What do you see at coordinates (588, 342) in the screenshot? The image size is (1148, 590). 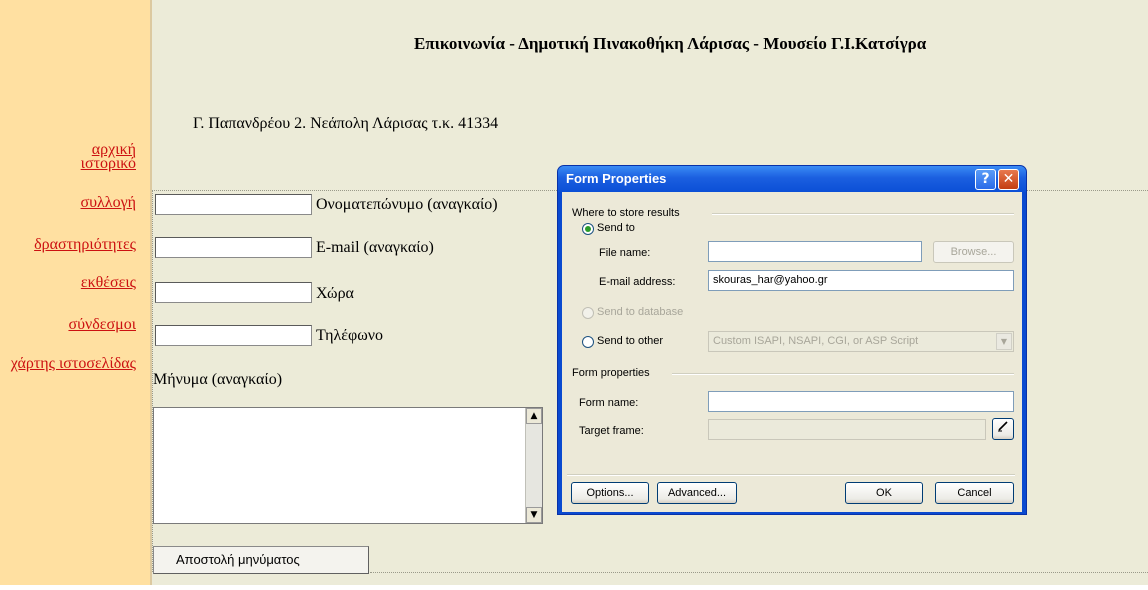 I see `send-to-other-radio` at bounding box center [588, 342].